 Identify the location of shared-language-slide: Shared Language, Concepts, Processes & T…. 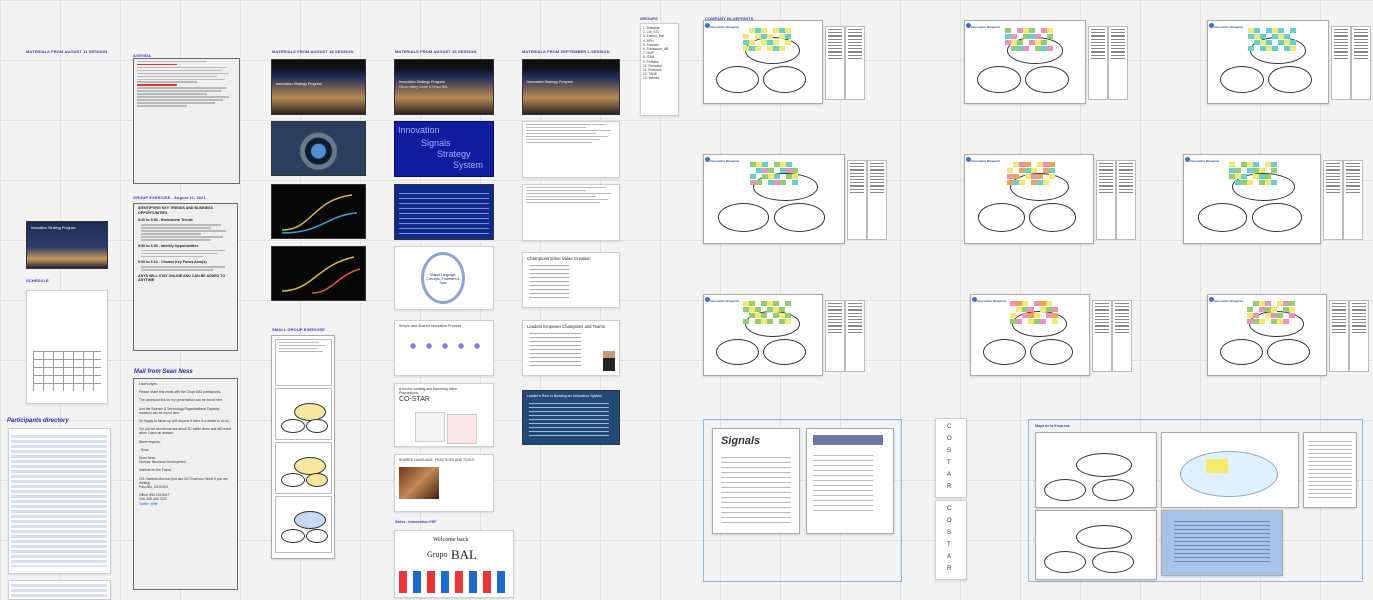
(444, 278).